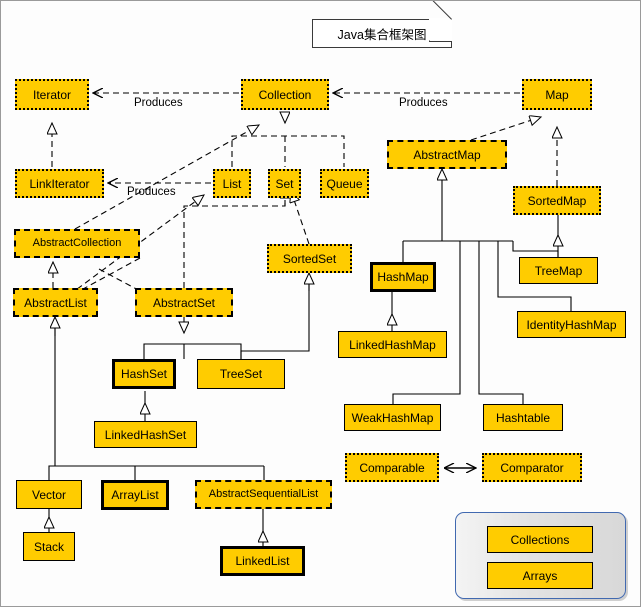 The image size is (641, 607). Describe the element at coordinates (423, 103) in the screenshot. I see `edge-label-produces-map: Produces` at that location.